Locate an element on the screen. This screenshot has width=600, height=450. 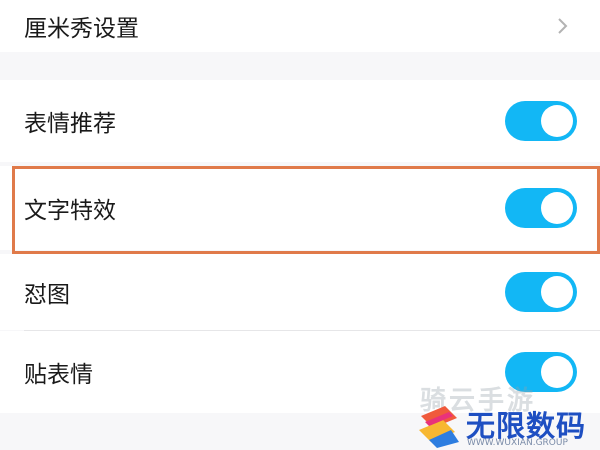
watermark-logo-icon is located at coordinates (439, 427).